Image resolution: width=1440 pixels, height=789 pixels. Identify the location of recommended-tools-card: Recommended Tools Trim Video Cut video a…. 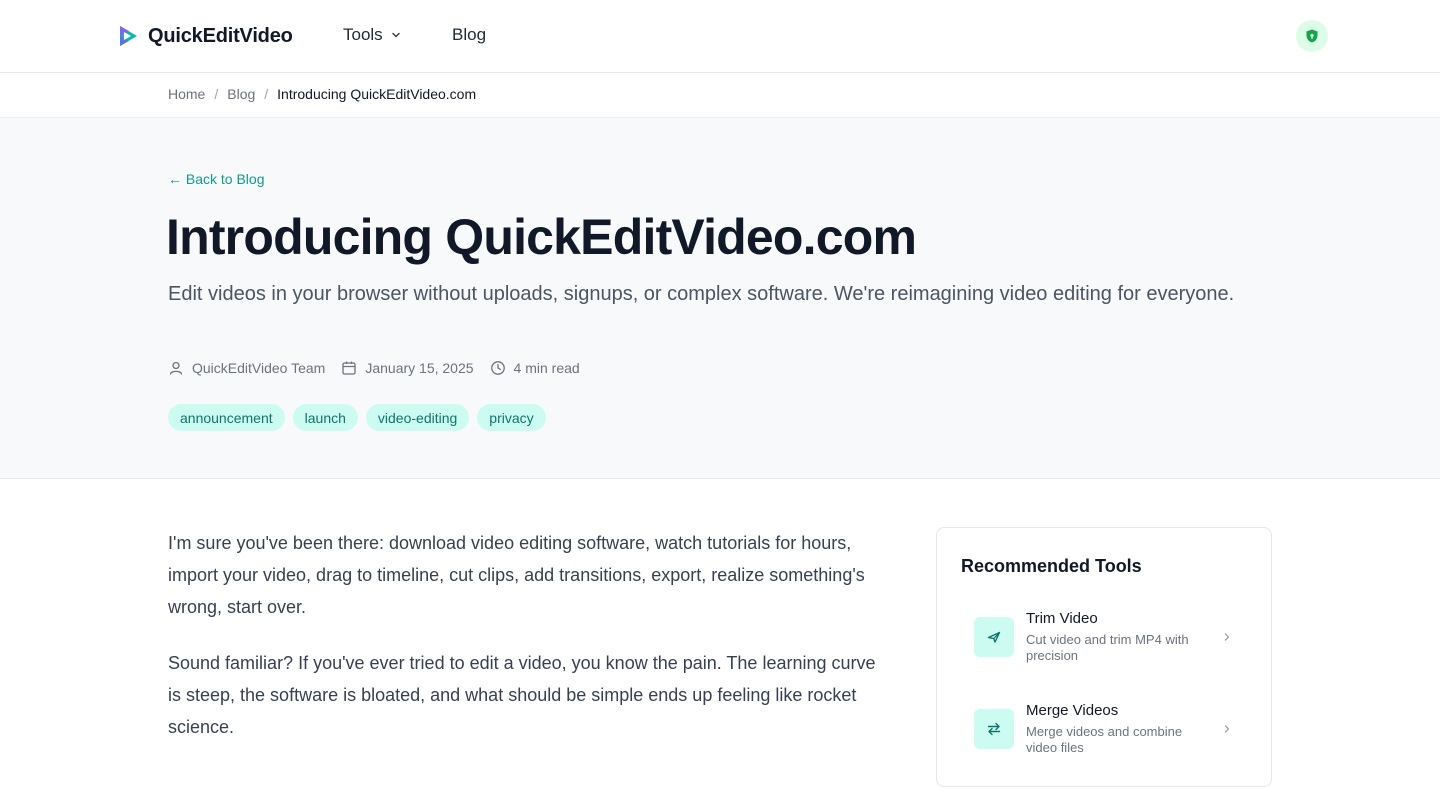
(1104, 657).